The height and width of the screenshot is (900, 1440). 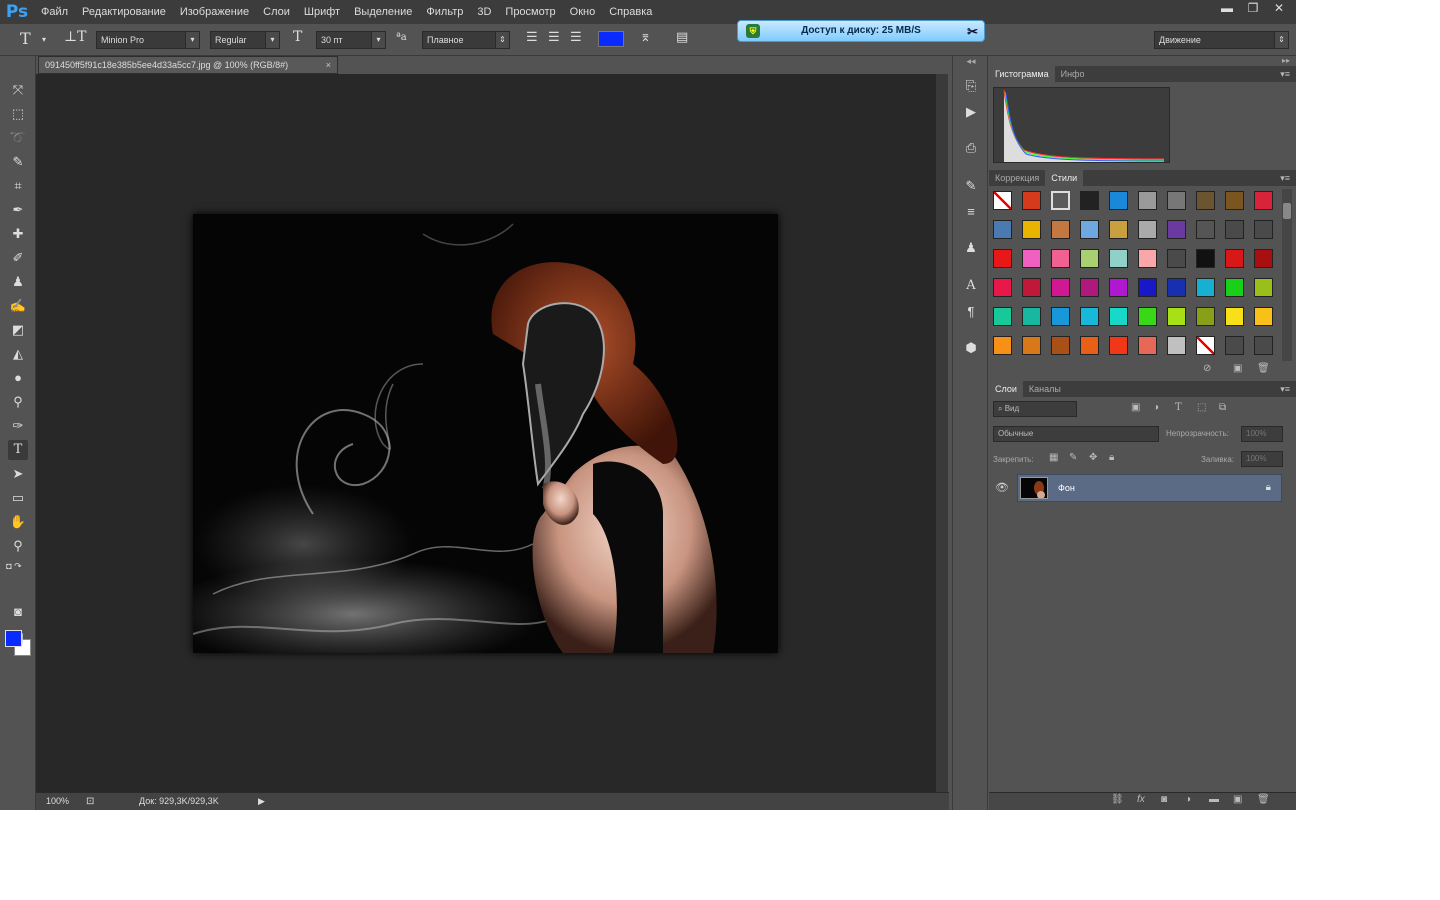 I want to click on eraser-tool-icon: ◩, so click(x=18, y=330).